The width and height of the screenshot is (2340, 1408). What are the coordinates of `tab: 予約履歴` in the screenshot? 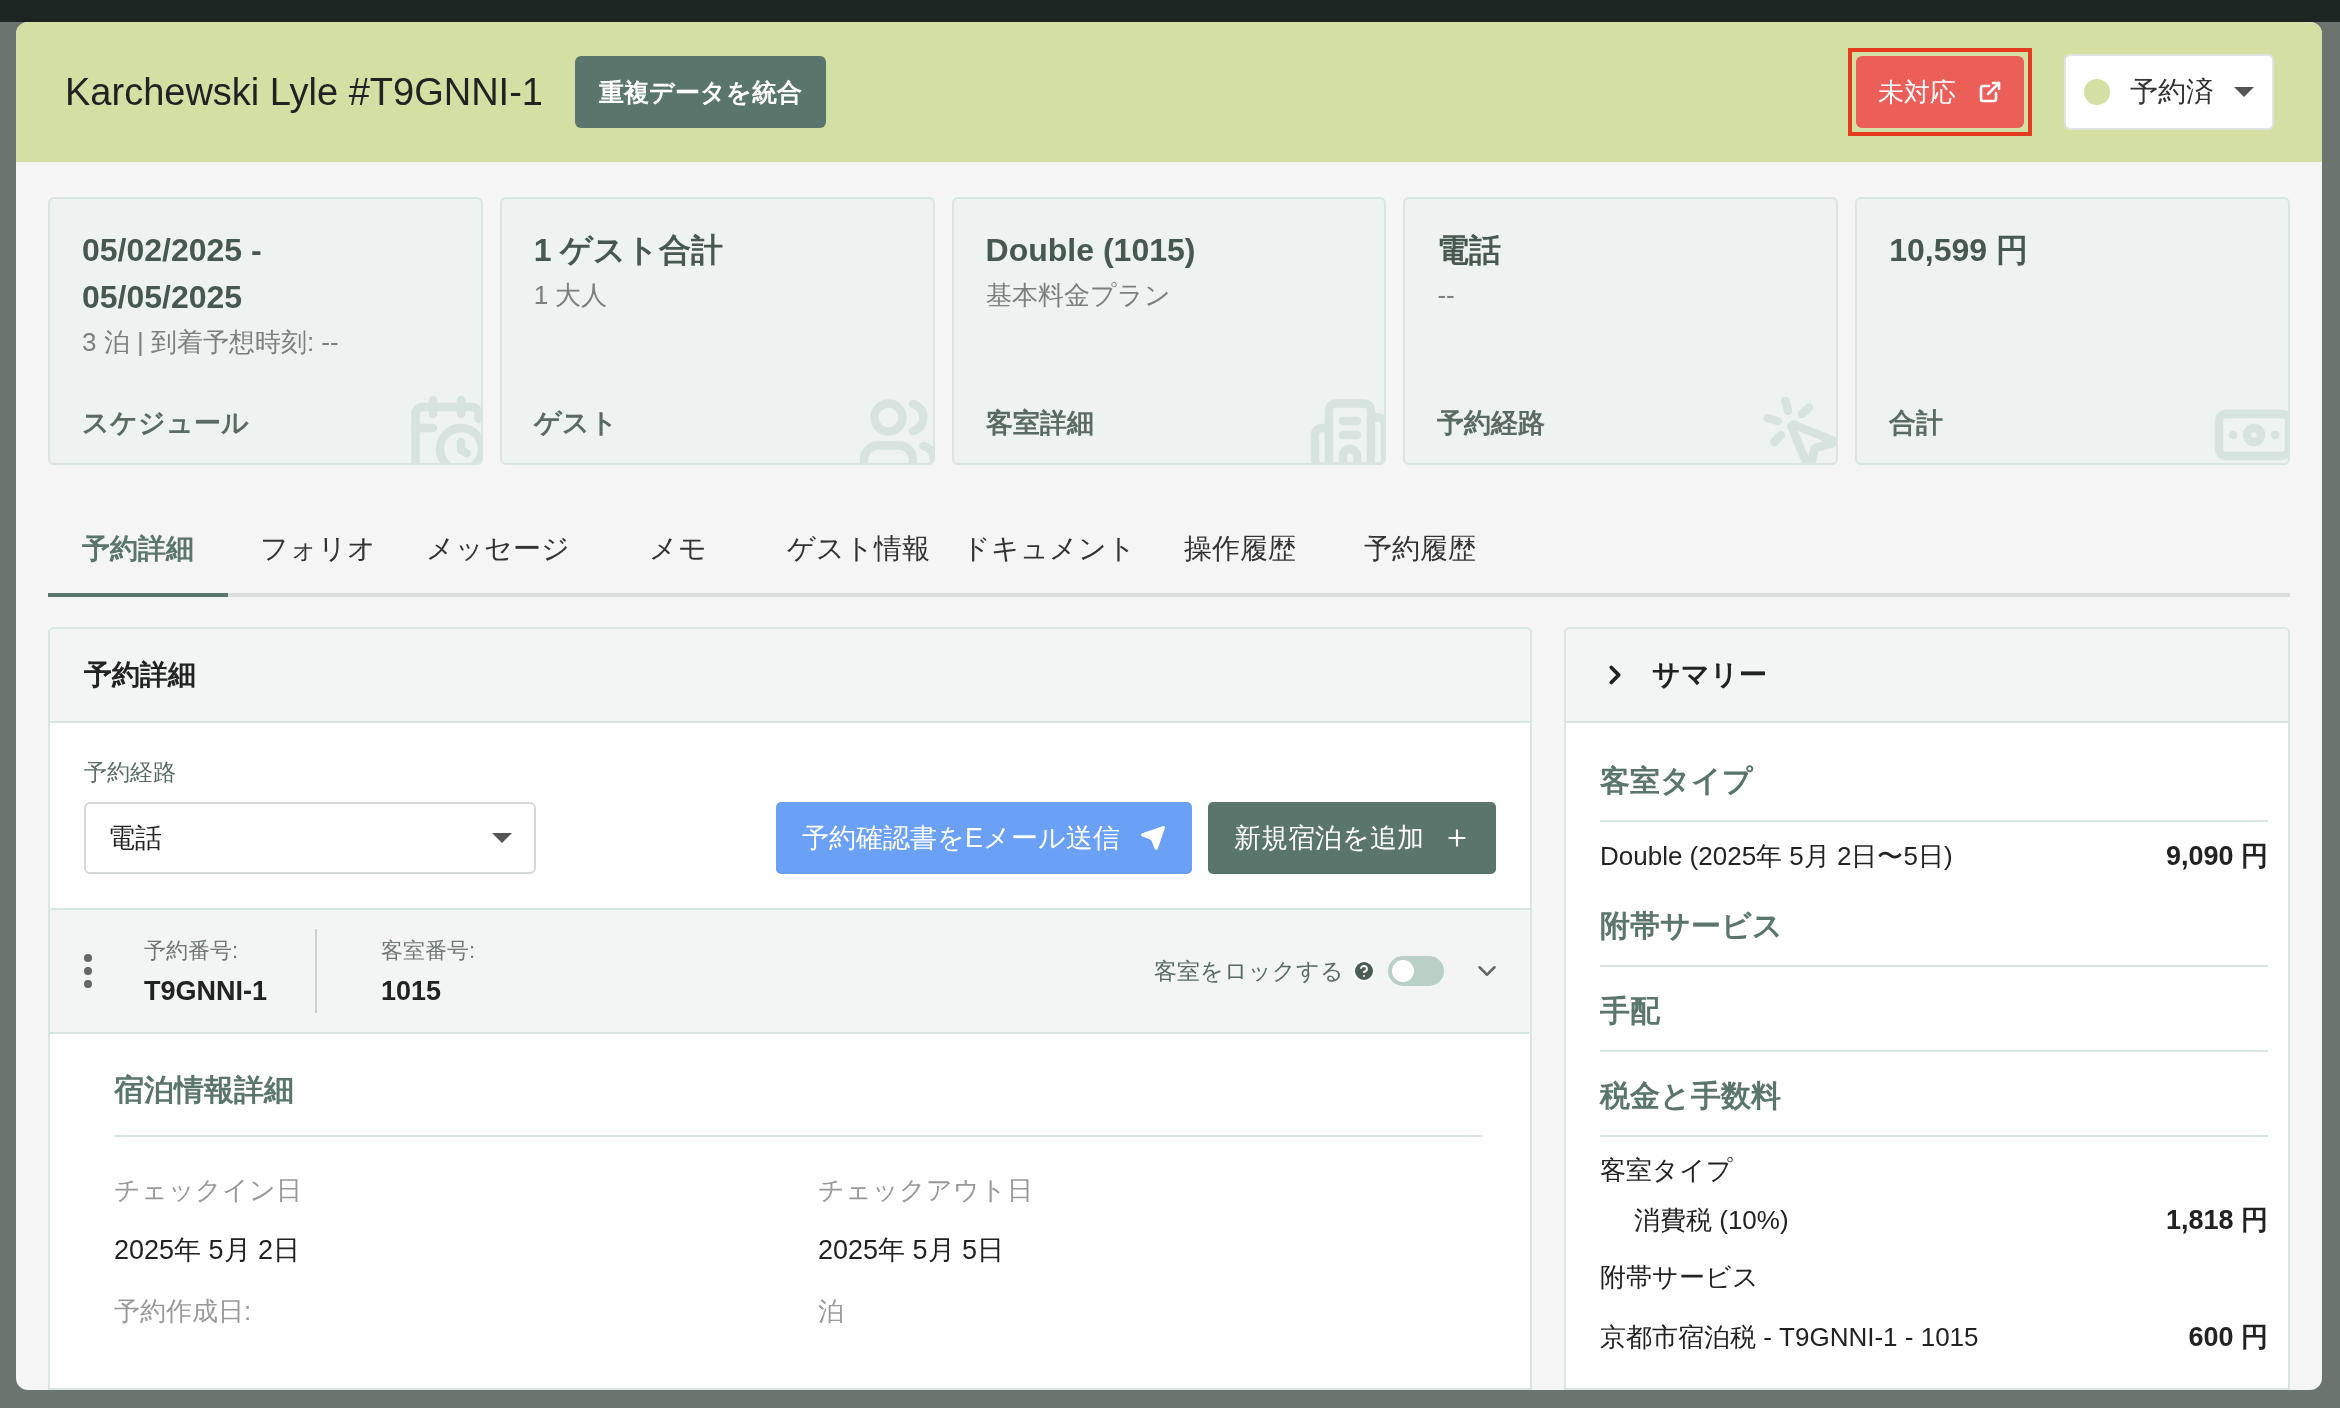 It's located at (1420, 551).